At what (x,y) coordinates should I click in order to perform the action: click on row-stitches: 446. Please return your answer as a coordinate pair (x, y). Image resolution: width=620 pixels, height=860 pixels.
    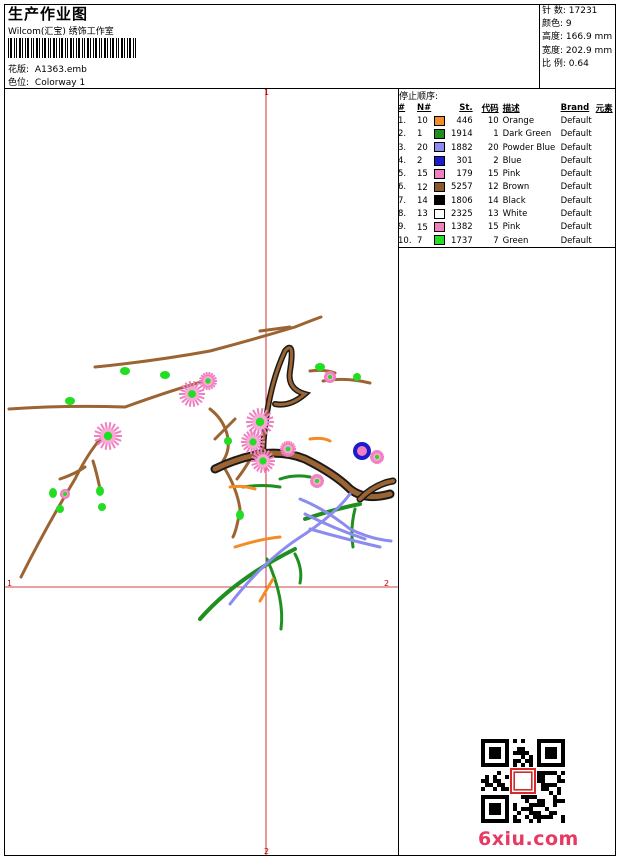
    Looking at the image, I should click on (464, 120).